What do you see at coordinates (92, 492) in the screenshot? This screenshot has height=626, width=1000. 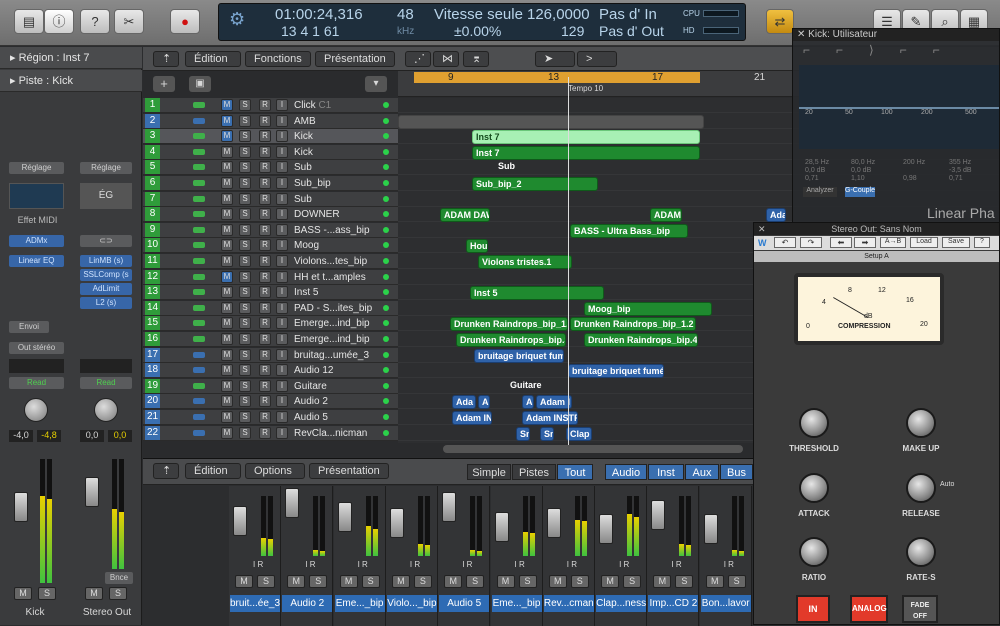 I see `volume-fader-right` at bounding box center [92, 492].